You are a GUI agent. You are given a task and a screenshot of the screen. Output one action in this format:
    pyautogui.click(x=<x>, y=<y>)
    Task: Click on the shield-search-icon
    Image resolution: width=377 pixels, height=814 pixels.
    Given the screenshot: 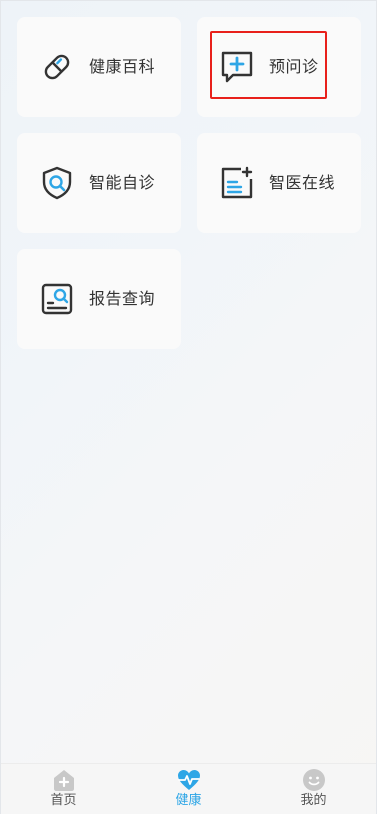 What is the action you would take?
    pyautogui.click(x=57, y=183)
    